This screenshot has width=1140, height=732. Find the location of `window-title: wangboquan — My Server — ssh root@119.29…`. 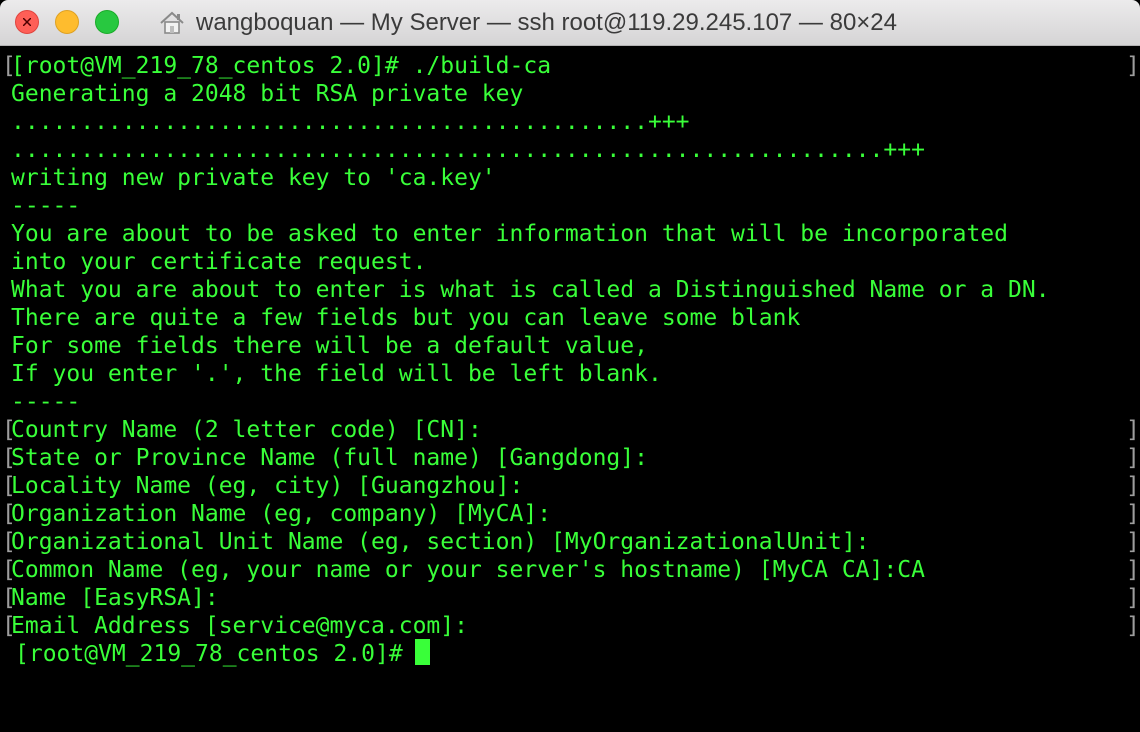

window-title: wangboquan — My Server — ssh root@119.29… is located at coordinates (547, 22).